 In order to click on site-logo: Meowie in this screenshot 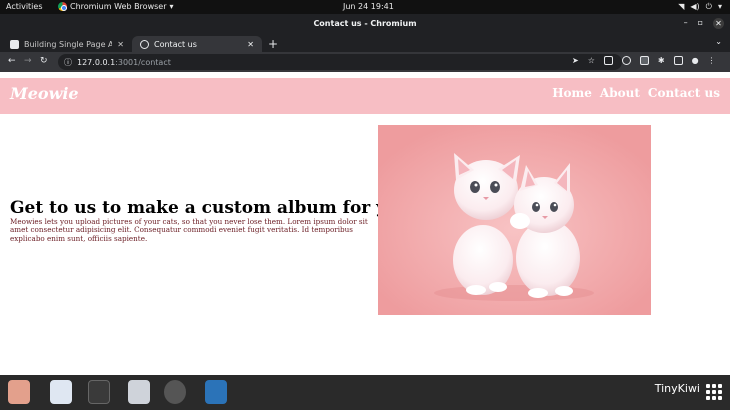, I will do `click(44, 93)`.